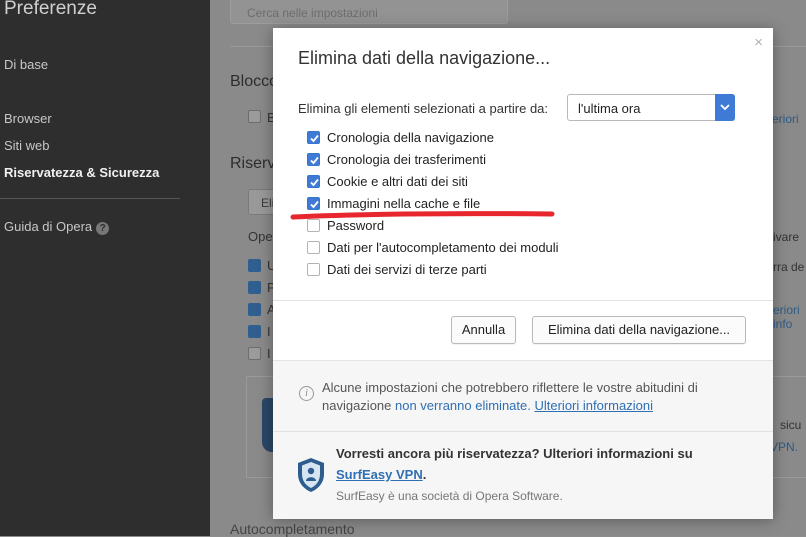  I want to click on sidebar-divider, so click(90, 198).